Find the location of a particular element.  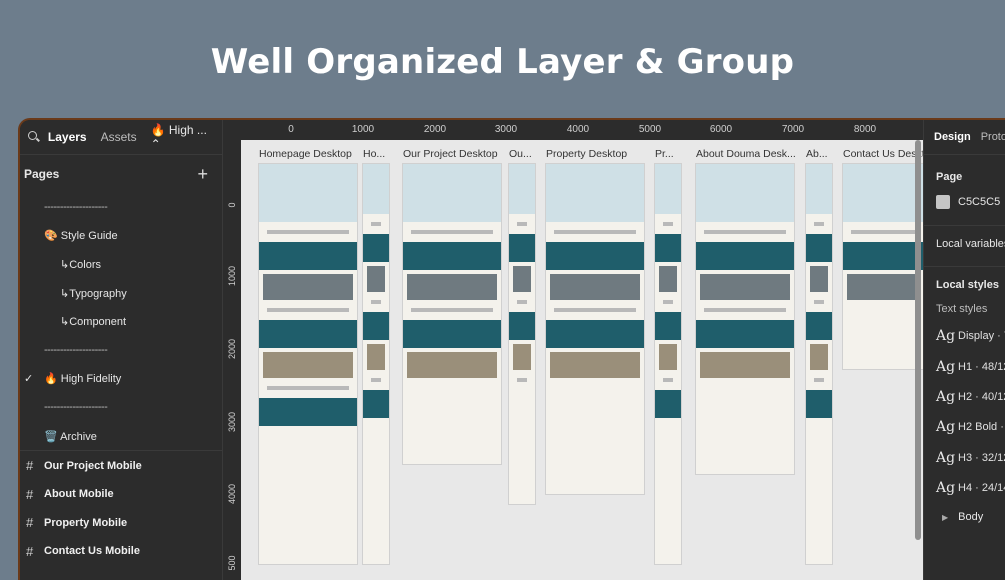

page-section-title: Page is located at coordinates (949, 177).